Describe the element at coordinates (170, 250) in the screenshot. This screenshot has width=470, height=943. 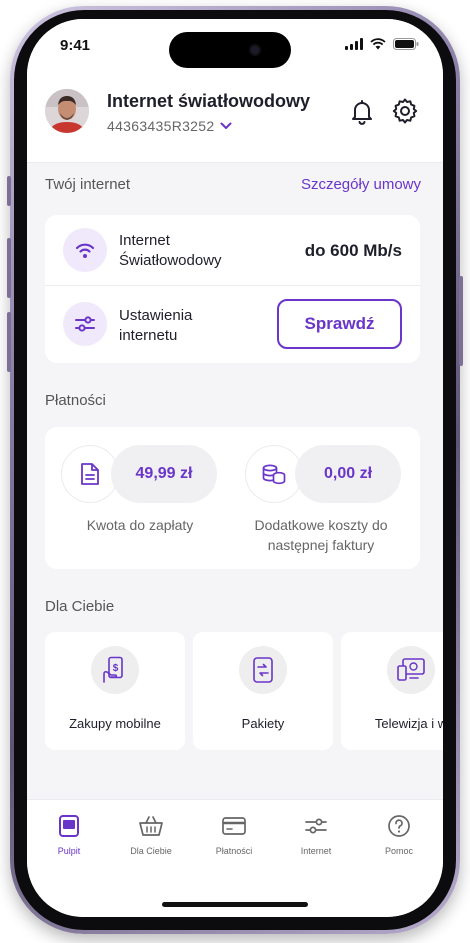
I see `plan-label: Internet Światłowodowy` at that location.